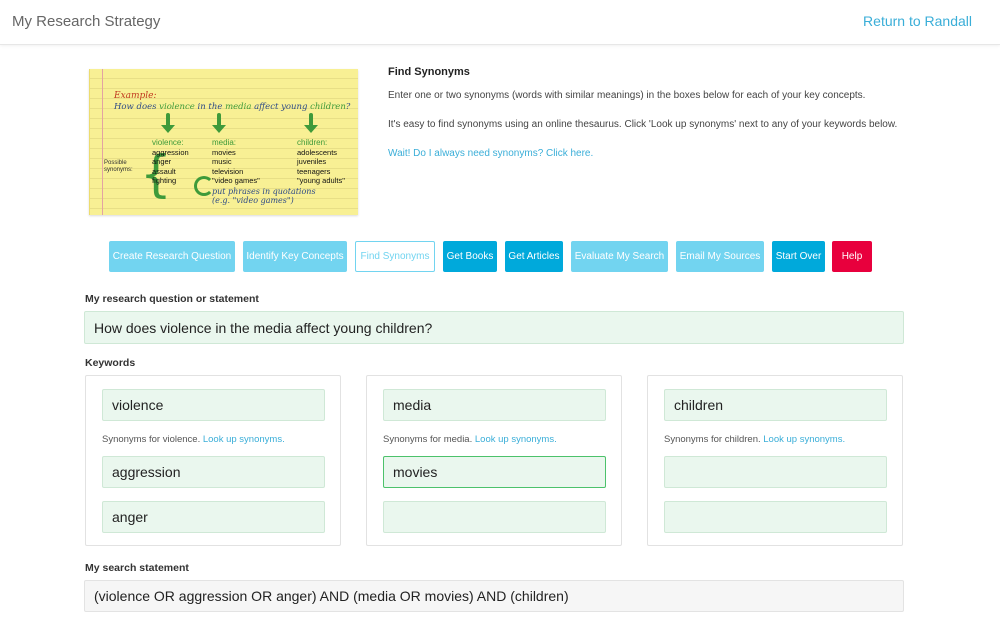  Describe the element at coordinates (534, 256) in the screenshot. I see `step-get-articles-button: Get Articles` at that location.